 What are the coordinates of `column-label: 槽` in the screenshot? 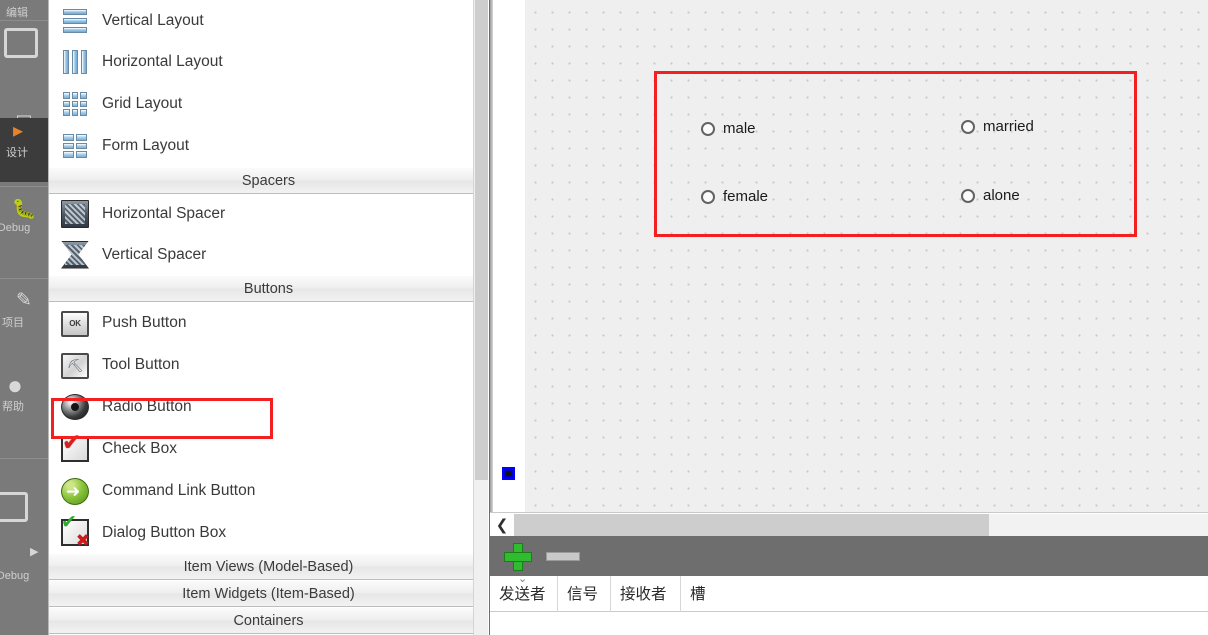 It's located at (698, 593).